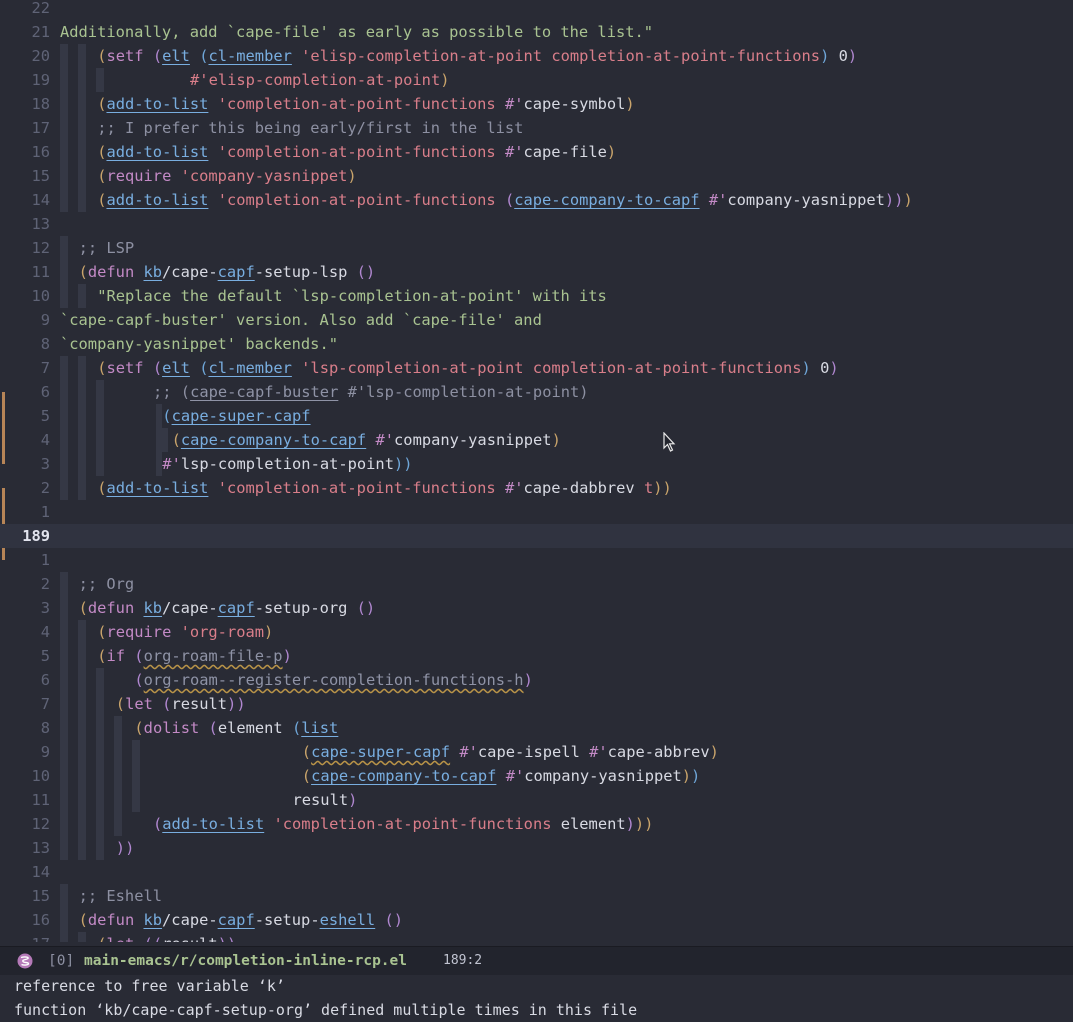 The width and height of the screenshot is (1073, 1022). What do you see at coordinates (106, 584) in the screenshot?
I see `code-token: ;; Org` at bounding box center [106, 584].